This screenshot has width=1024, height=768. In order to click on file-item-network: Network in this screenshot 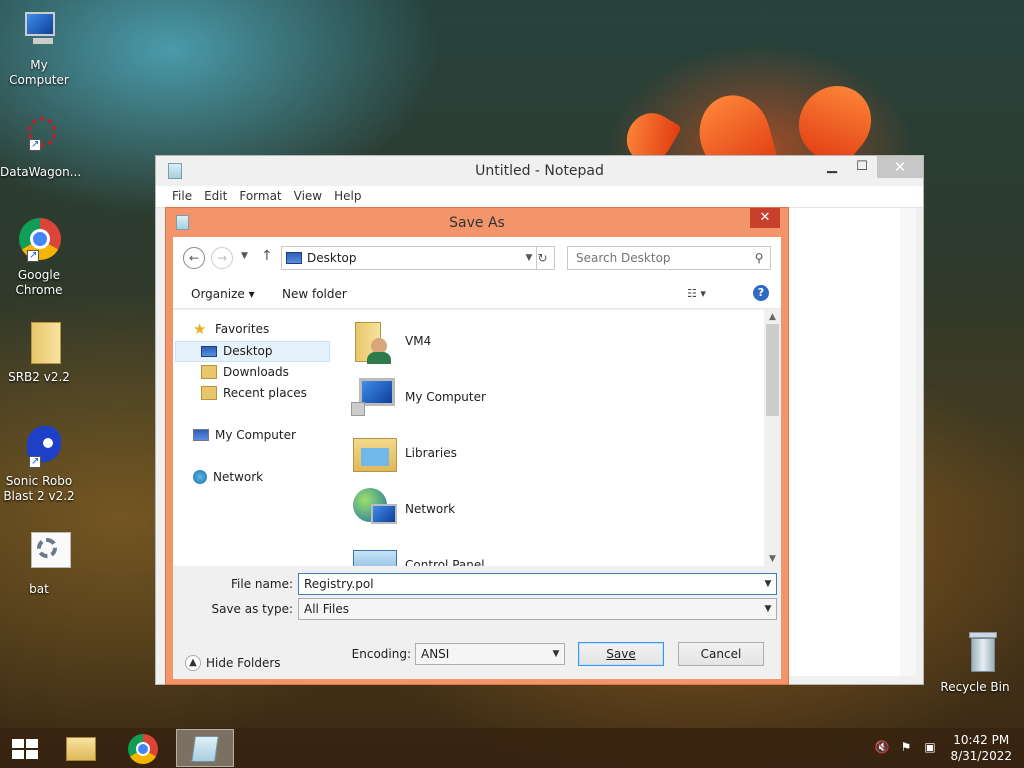, I will do `click(403, 509)`.